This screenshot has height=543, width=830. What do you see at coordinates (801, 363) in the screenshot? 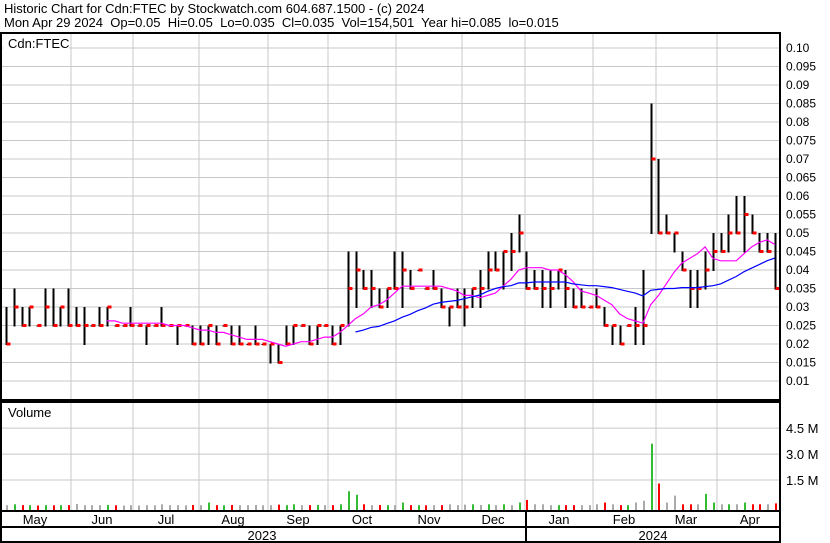
I see `price-tick-label: 0.015` at bounding box center [801, 363].